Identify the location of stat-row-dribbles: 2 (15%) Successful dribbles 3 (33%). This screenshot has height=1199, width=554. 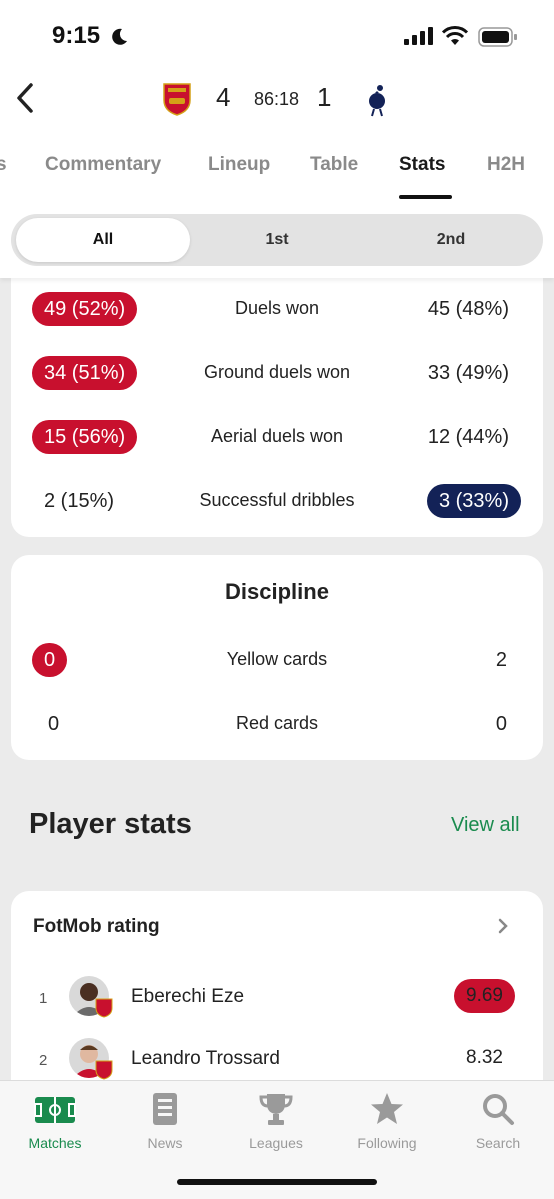
(277, 501).